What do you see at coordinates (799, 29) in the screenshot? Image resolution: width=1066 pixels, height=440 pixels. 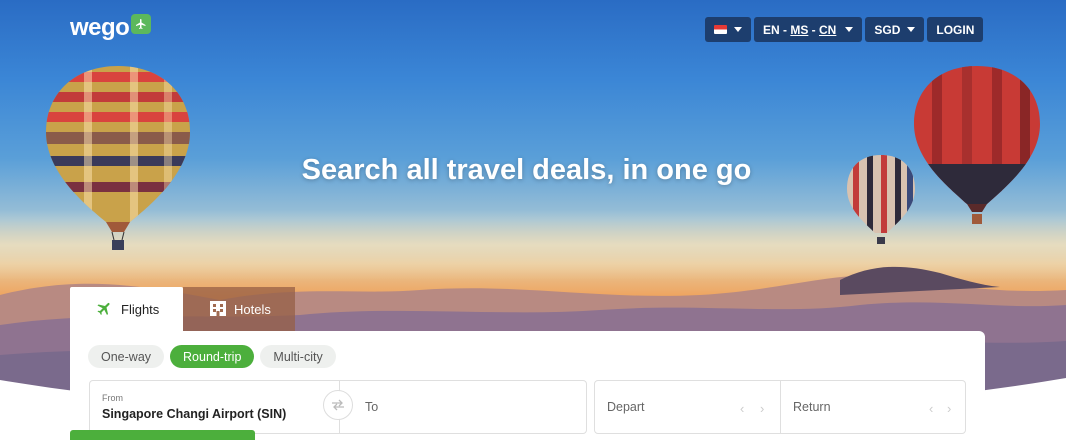 I see `language-ms: MS` at bounding box center [799, 29].